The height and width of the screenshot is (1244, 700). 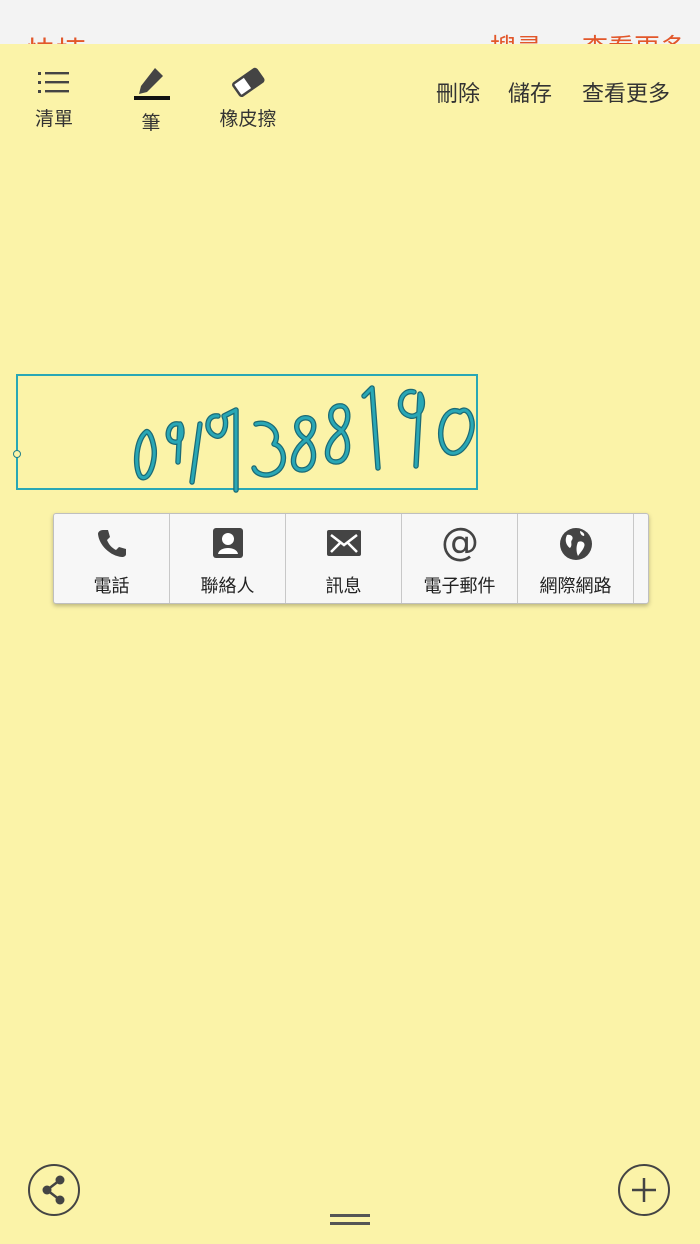 I want to click on list-button: 清單, so click(x=54, y=96).